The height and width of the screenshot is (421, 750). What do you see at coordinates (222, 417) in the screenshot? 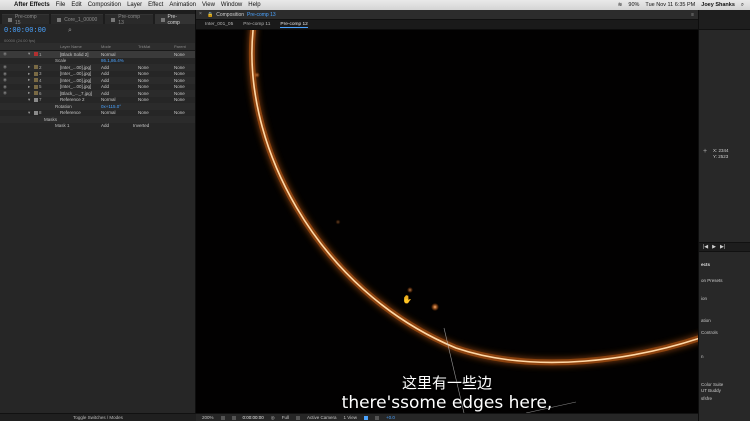
I see `safe-zones-icon` at bounding box center [222, 417].